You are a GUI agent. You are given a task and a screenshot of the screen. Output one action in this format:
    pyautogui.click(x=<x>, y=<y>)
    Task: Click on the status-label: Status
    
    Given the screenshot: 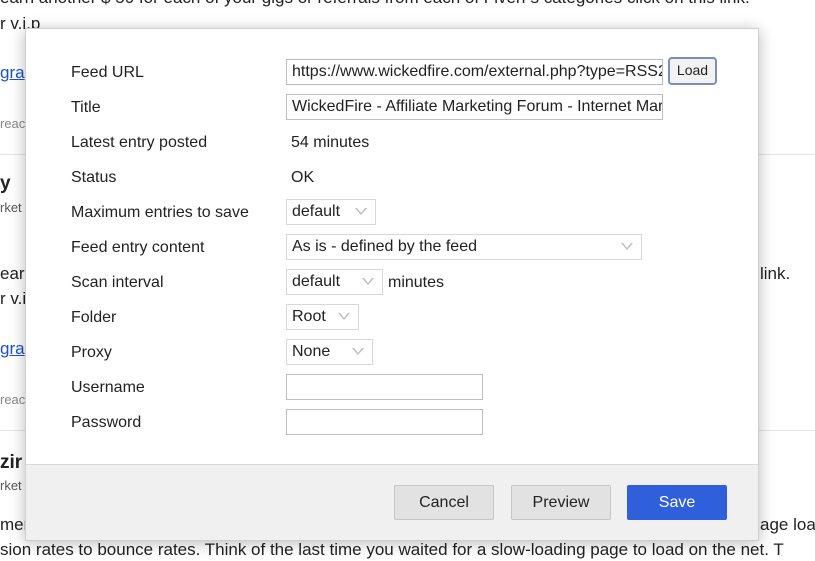 What is the action you would take?
    pyautogui.click(x=94, y=177)
    